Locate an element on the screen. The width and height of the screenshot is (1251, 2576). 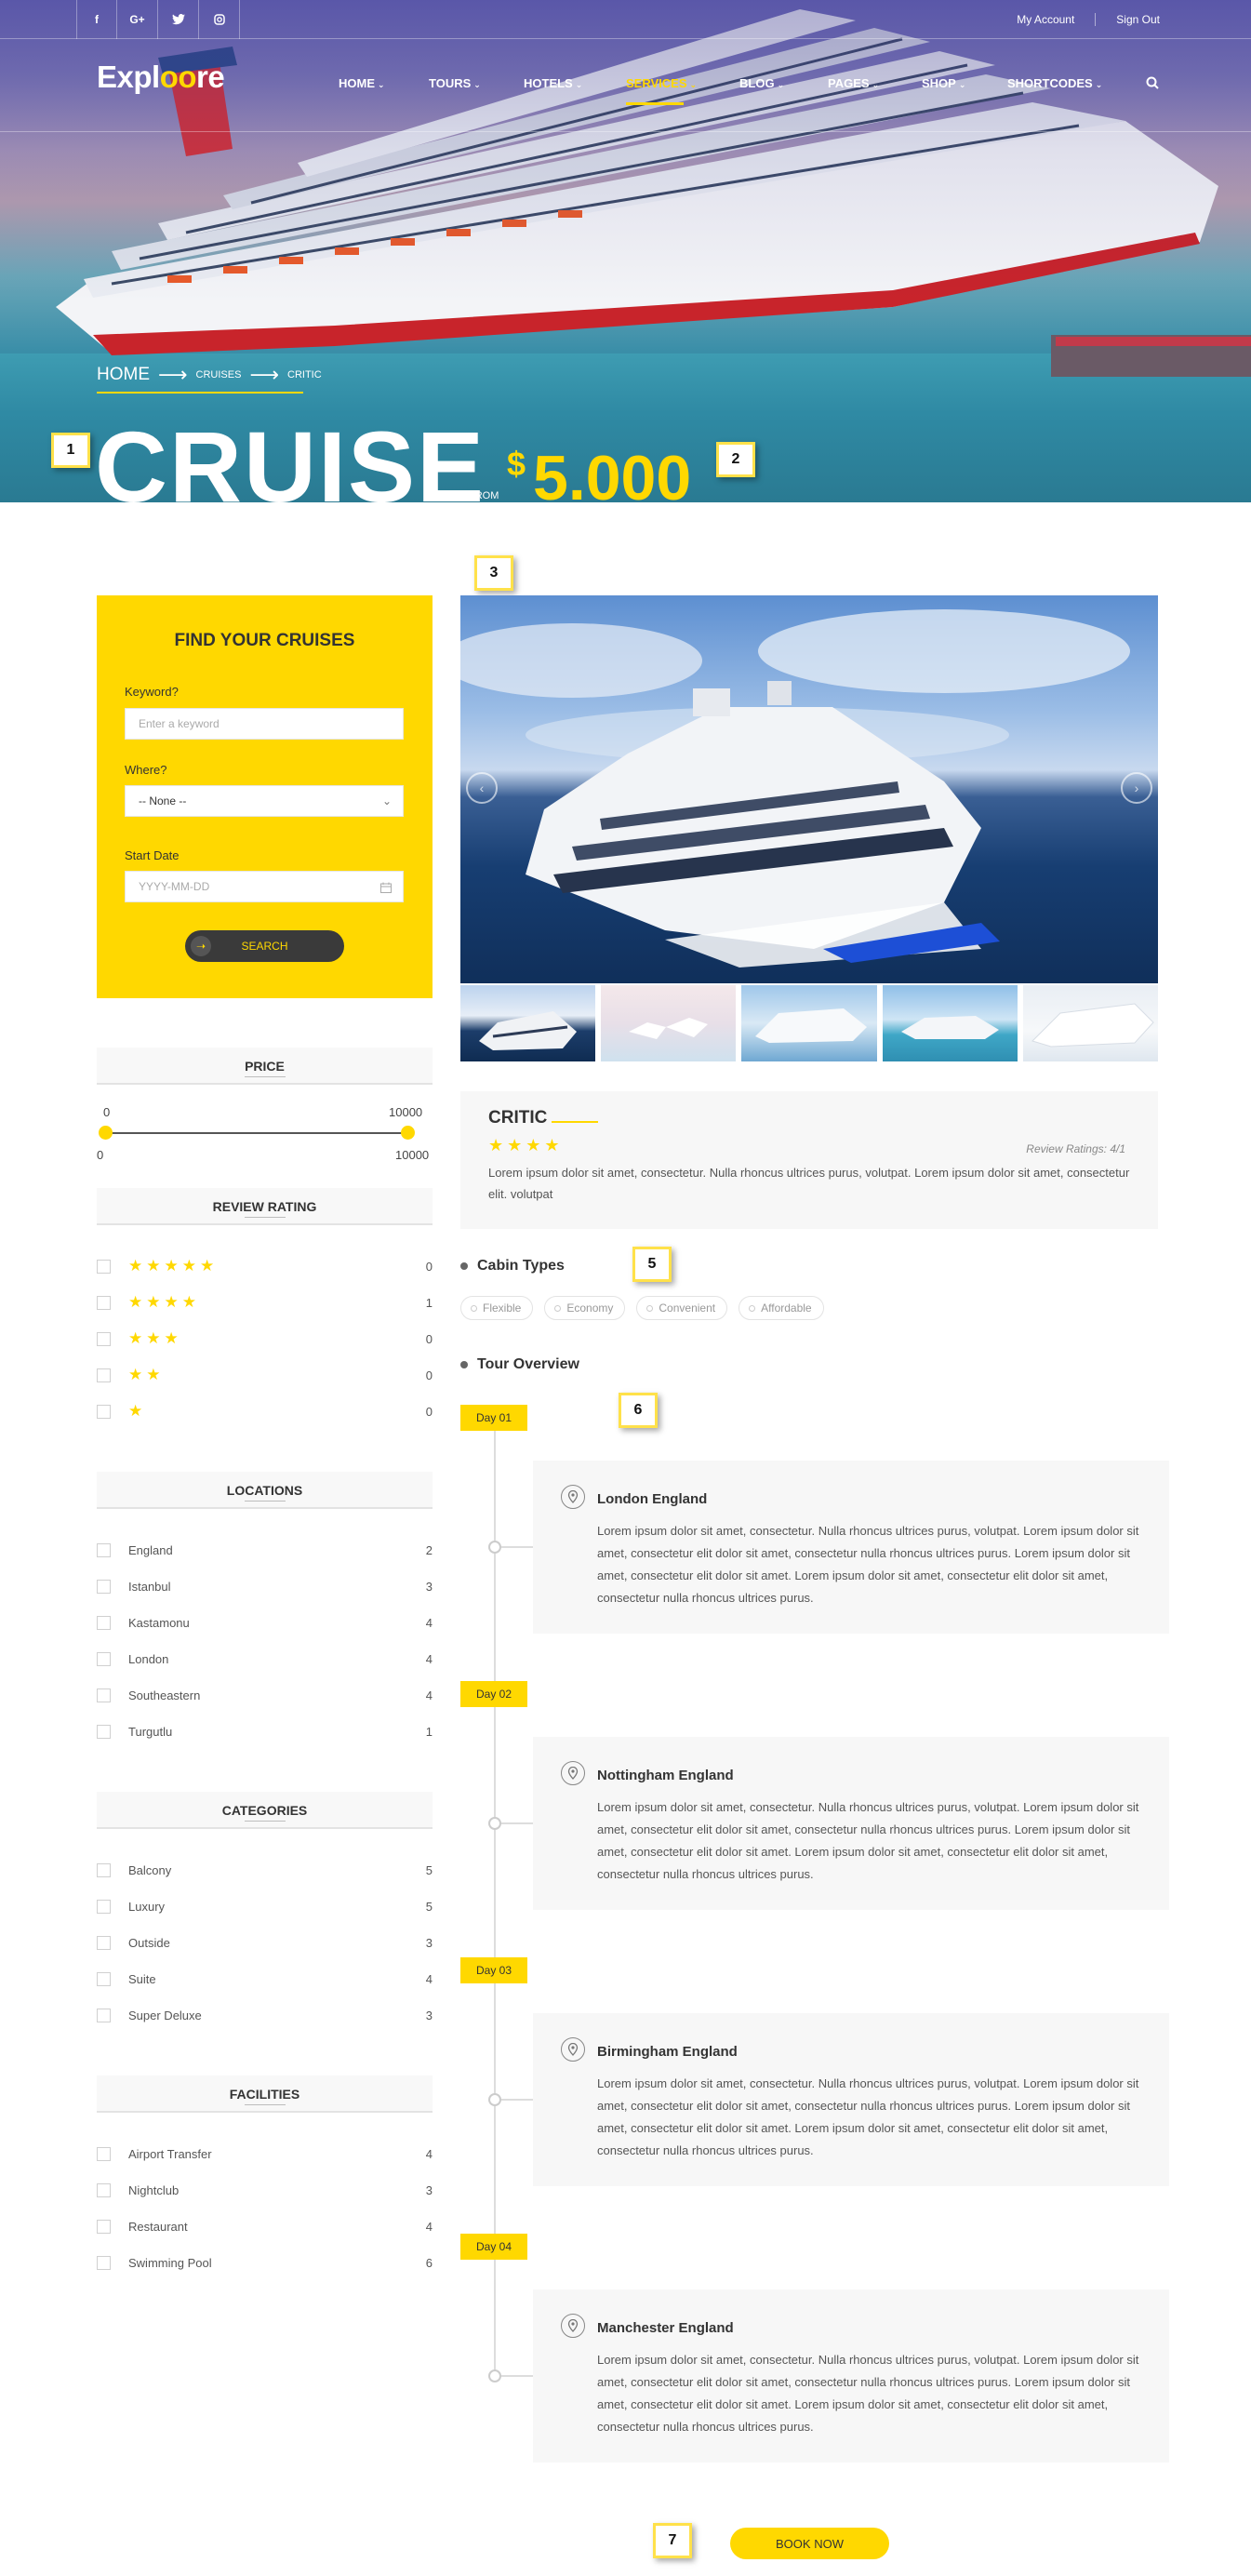
breadcrumb-home: HOME is located at coordinates (124, 375).